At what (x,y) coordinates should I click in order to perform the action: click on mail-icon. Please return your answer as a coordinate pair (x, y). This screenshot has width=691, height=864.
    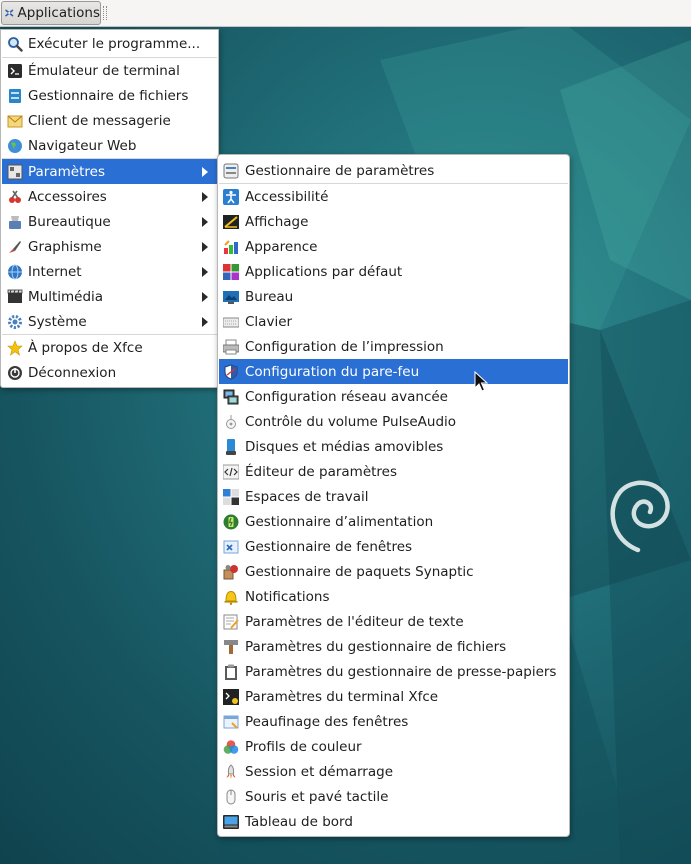
    Looking at the image, I should click on (15, 121).